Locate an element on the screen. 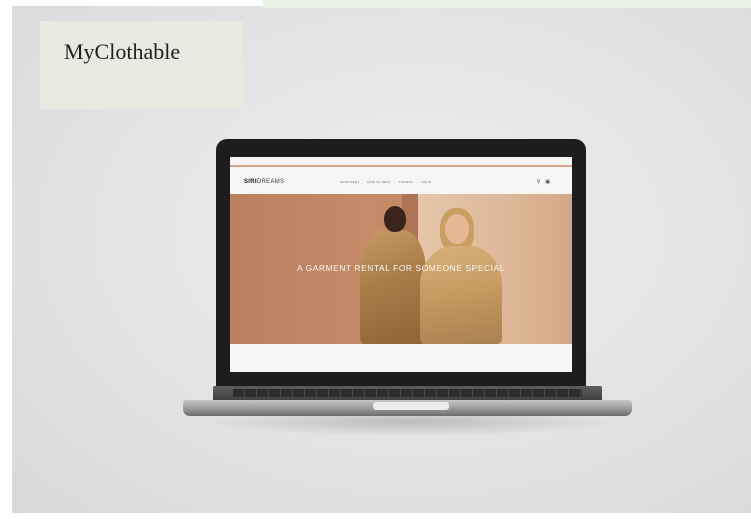  menu-item-how-to-rent: HOW TO RENT is located at coordinates (378, 182).